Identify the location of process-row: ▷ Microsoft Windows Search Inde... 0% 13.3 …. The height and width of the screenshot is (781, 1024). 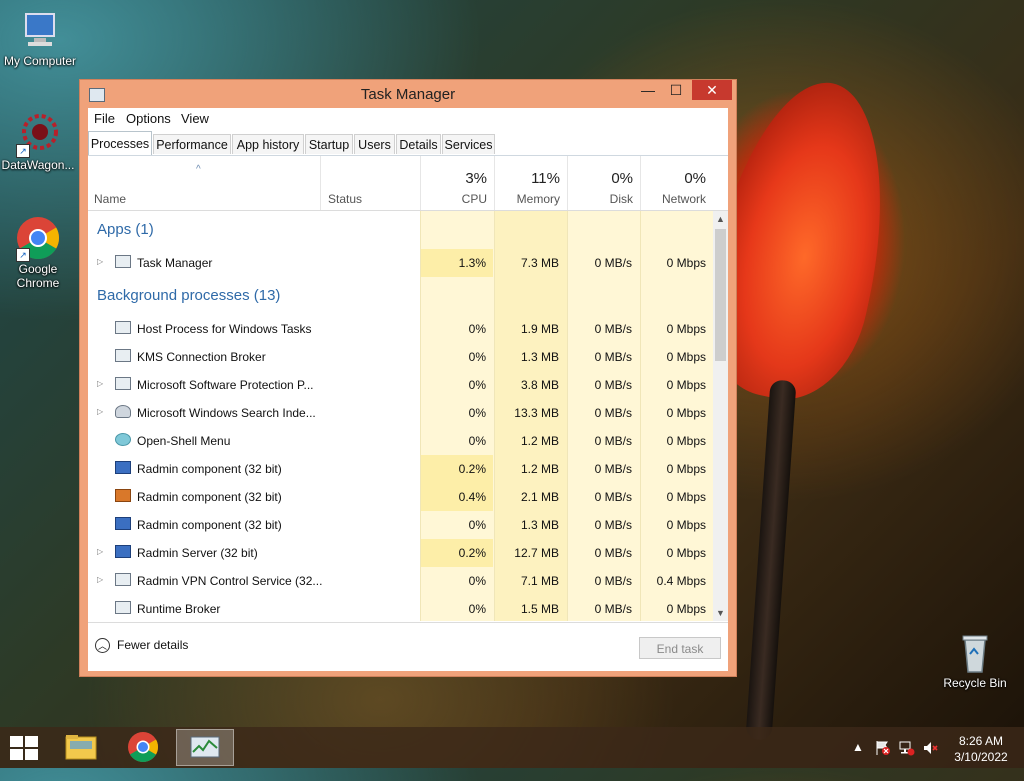
(400, 413).